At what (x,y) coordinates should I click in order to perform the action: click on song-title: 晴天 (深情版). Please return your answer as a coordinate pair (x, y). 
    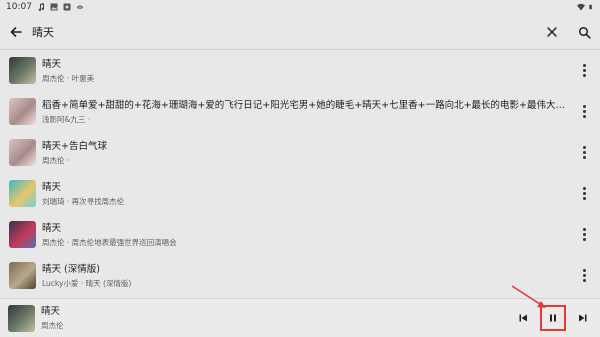
    Looking at the image, I should click on (71, 269).